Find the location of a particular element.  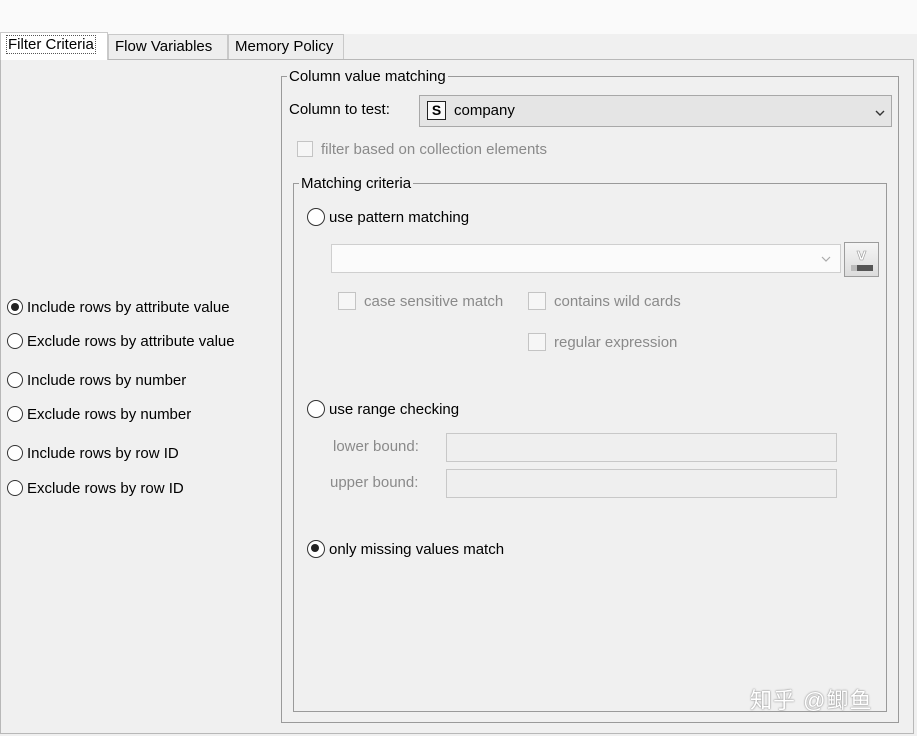

pattern-input is located at coordinates (586, 258).